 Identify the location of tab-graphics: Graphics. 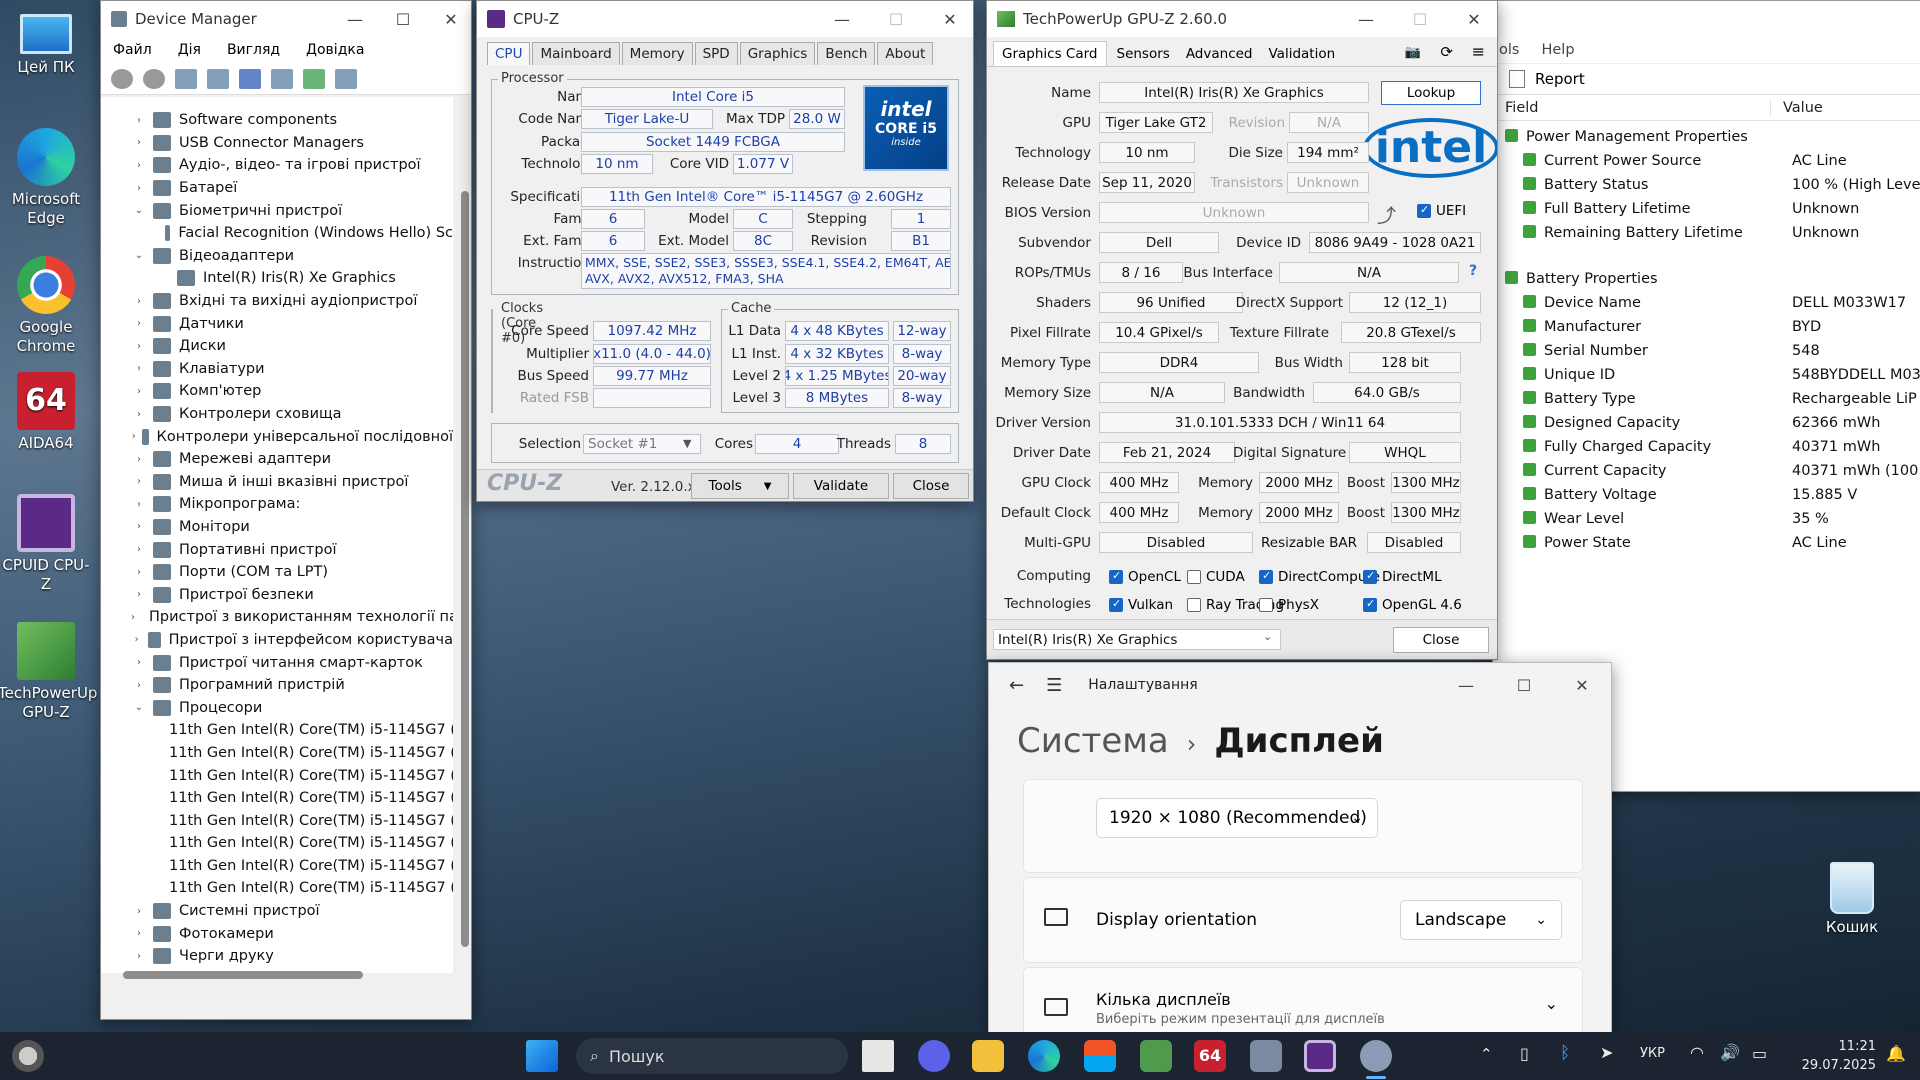
(777, 53).